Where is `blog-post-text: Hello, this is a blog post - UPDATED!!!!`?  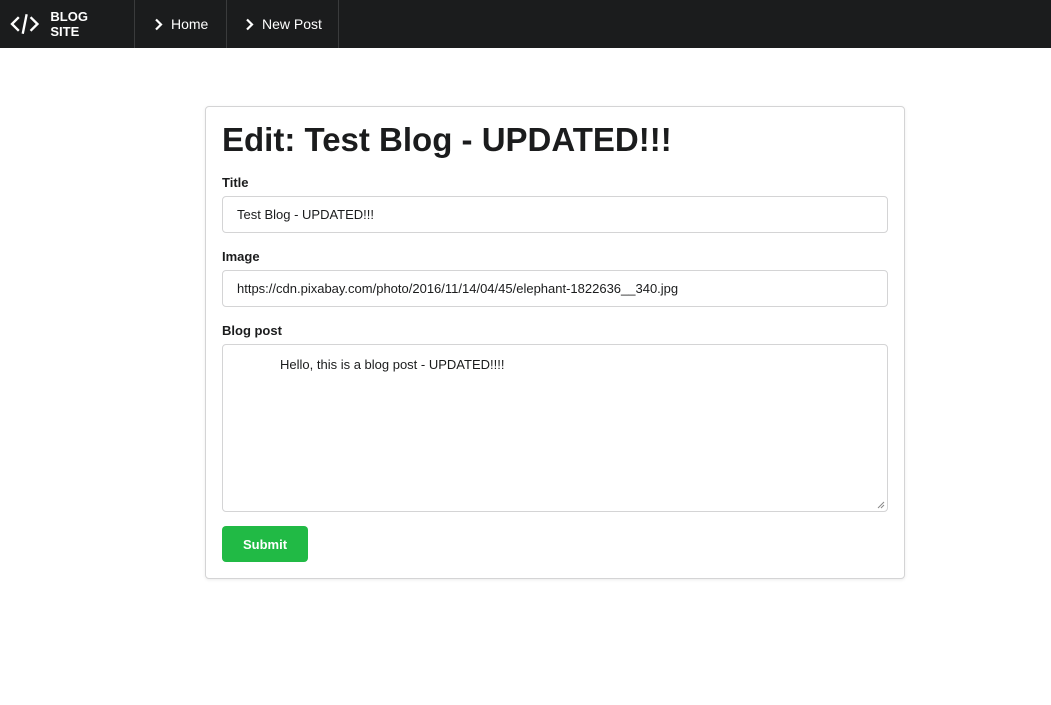
blog-post-text: Hello, this is a blog post - UPDATED!!!! is located at coordinates (392, 364).